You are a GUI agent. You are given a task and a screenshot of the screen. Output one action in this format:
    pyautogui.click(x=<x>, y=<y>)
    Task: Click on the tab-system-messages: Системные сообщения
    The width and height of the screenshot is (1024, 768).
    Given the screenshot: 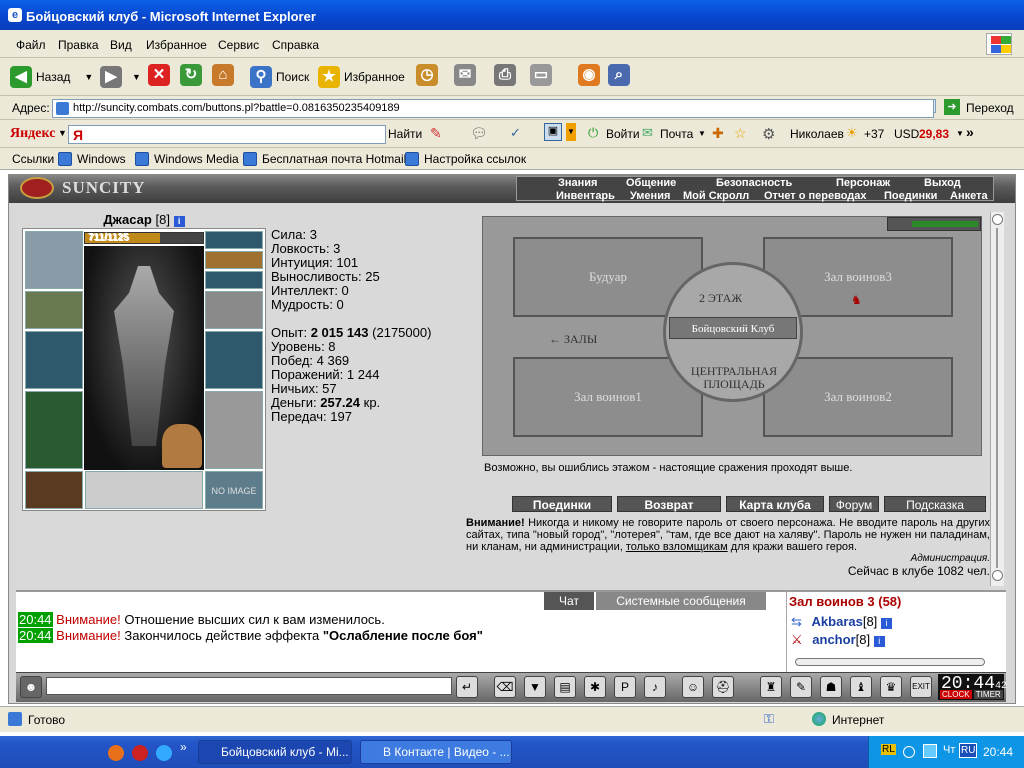 What is the action you would take?
    pyautogui.click(x=681, y=601)
    